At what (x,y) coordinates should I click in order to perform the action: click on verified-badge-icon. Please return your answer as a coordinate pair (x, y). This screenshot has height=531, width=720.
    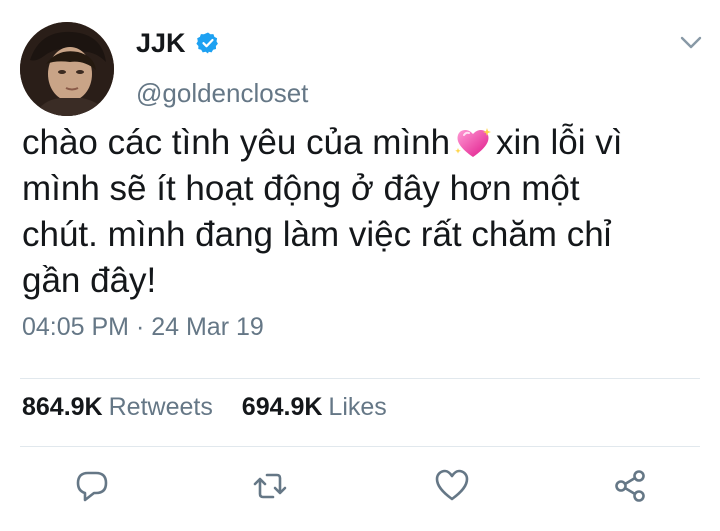
    Looking at the image, I should click on (207, 43).